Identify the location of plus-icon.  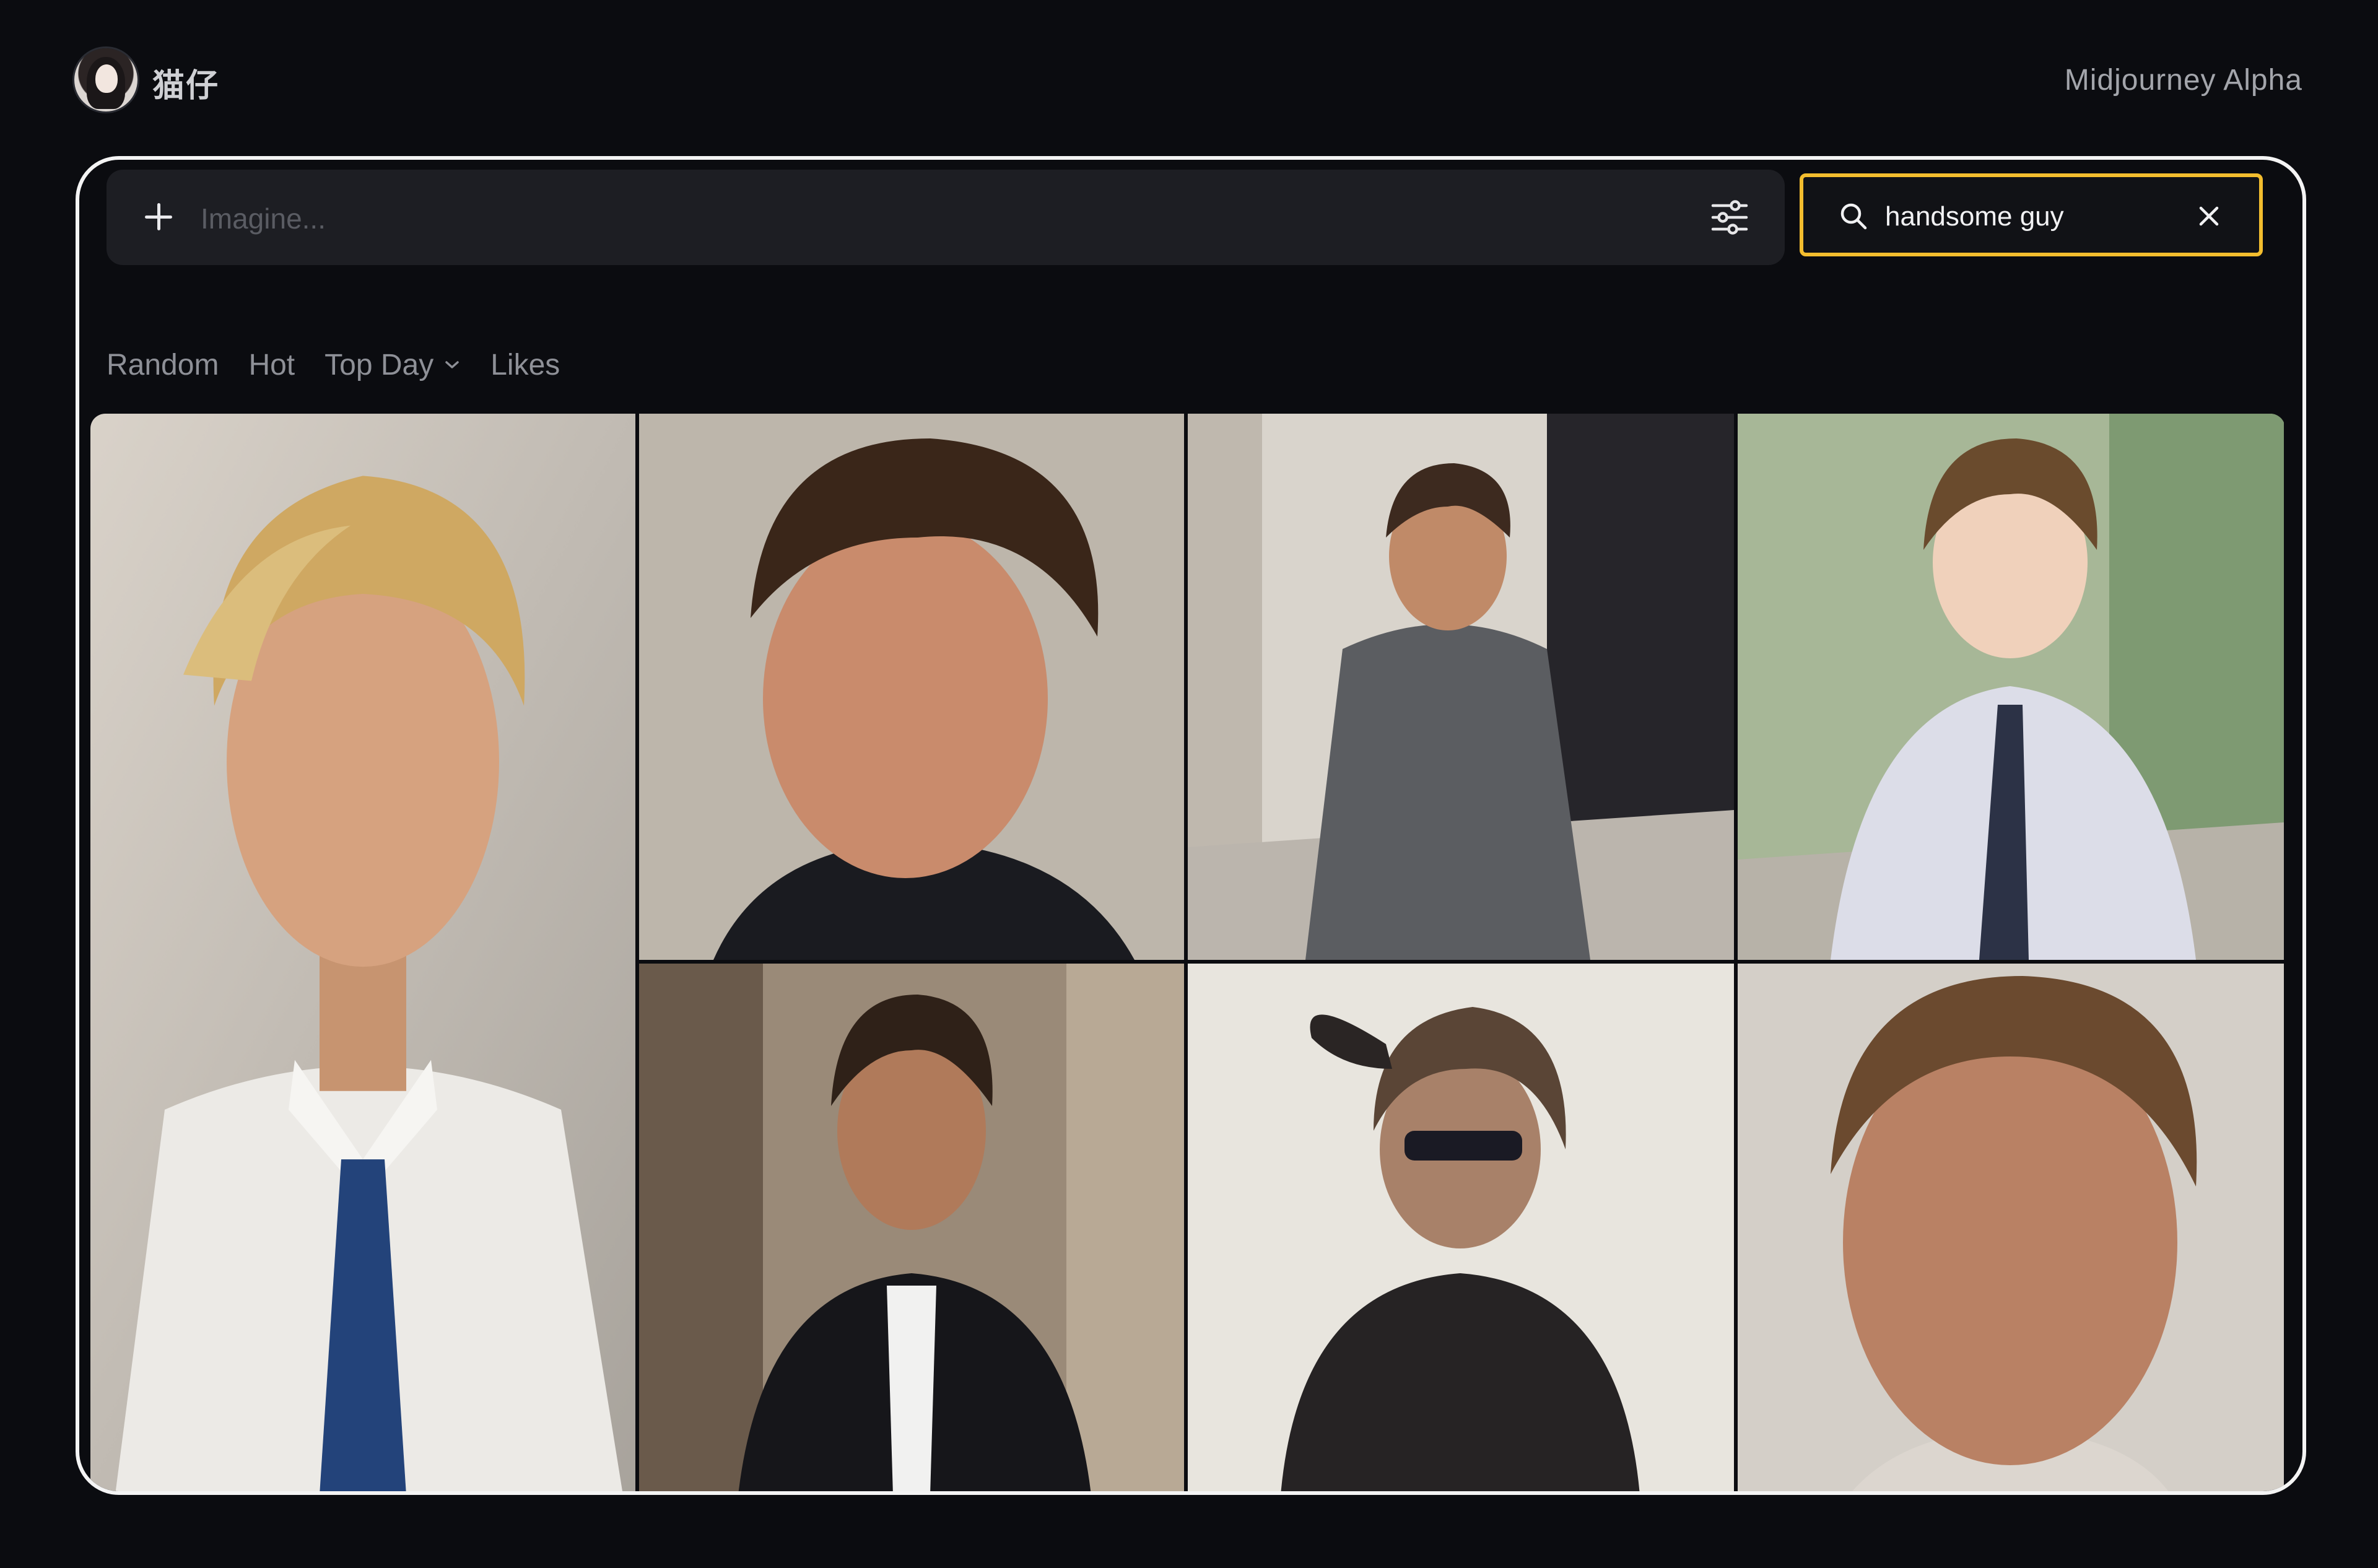
(158, 217).